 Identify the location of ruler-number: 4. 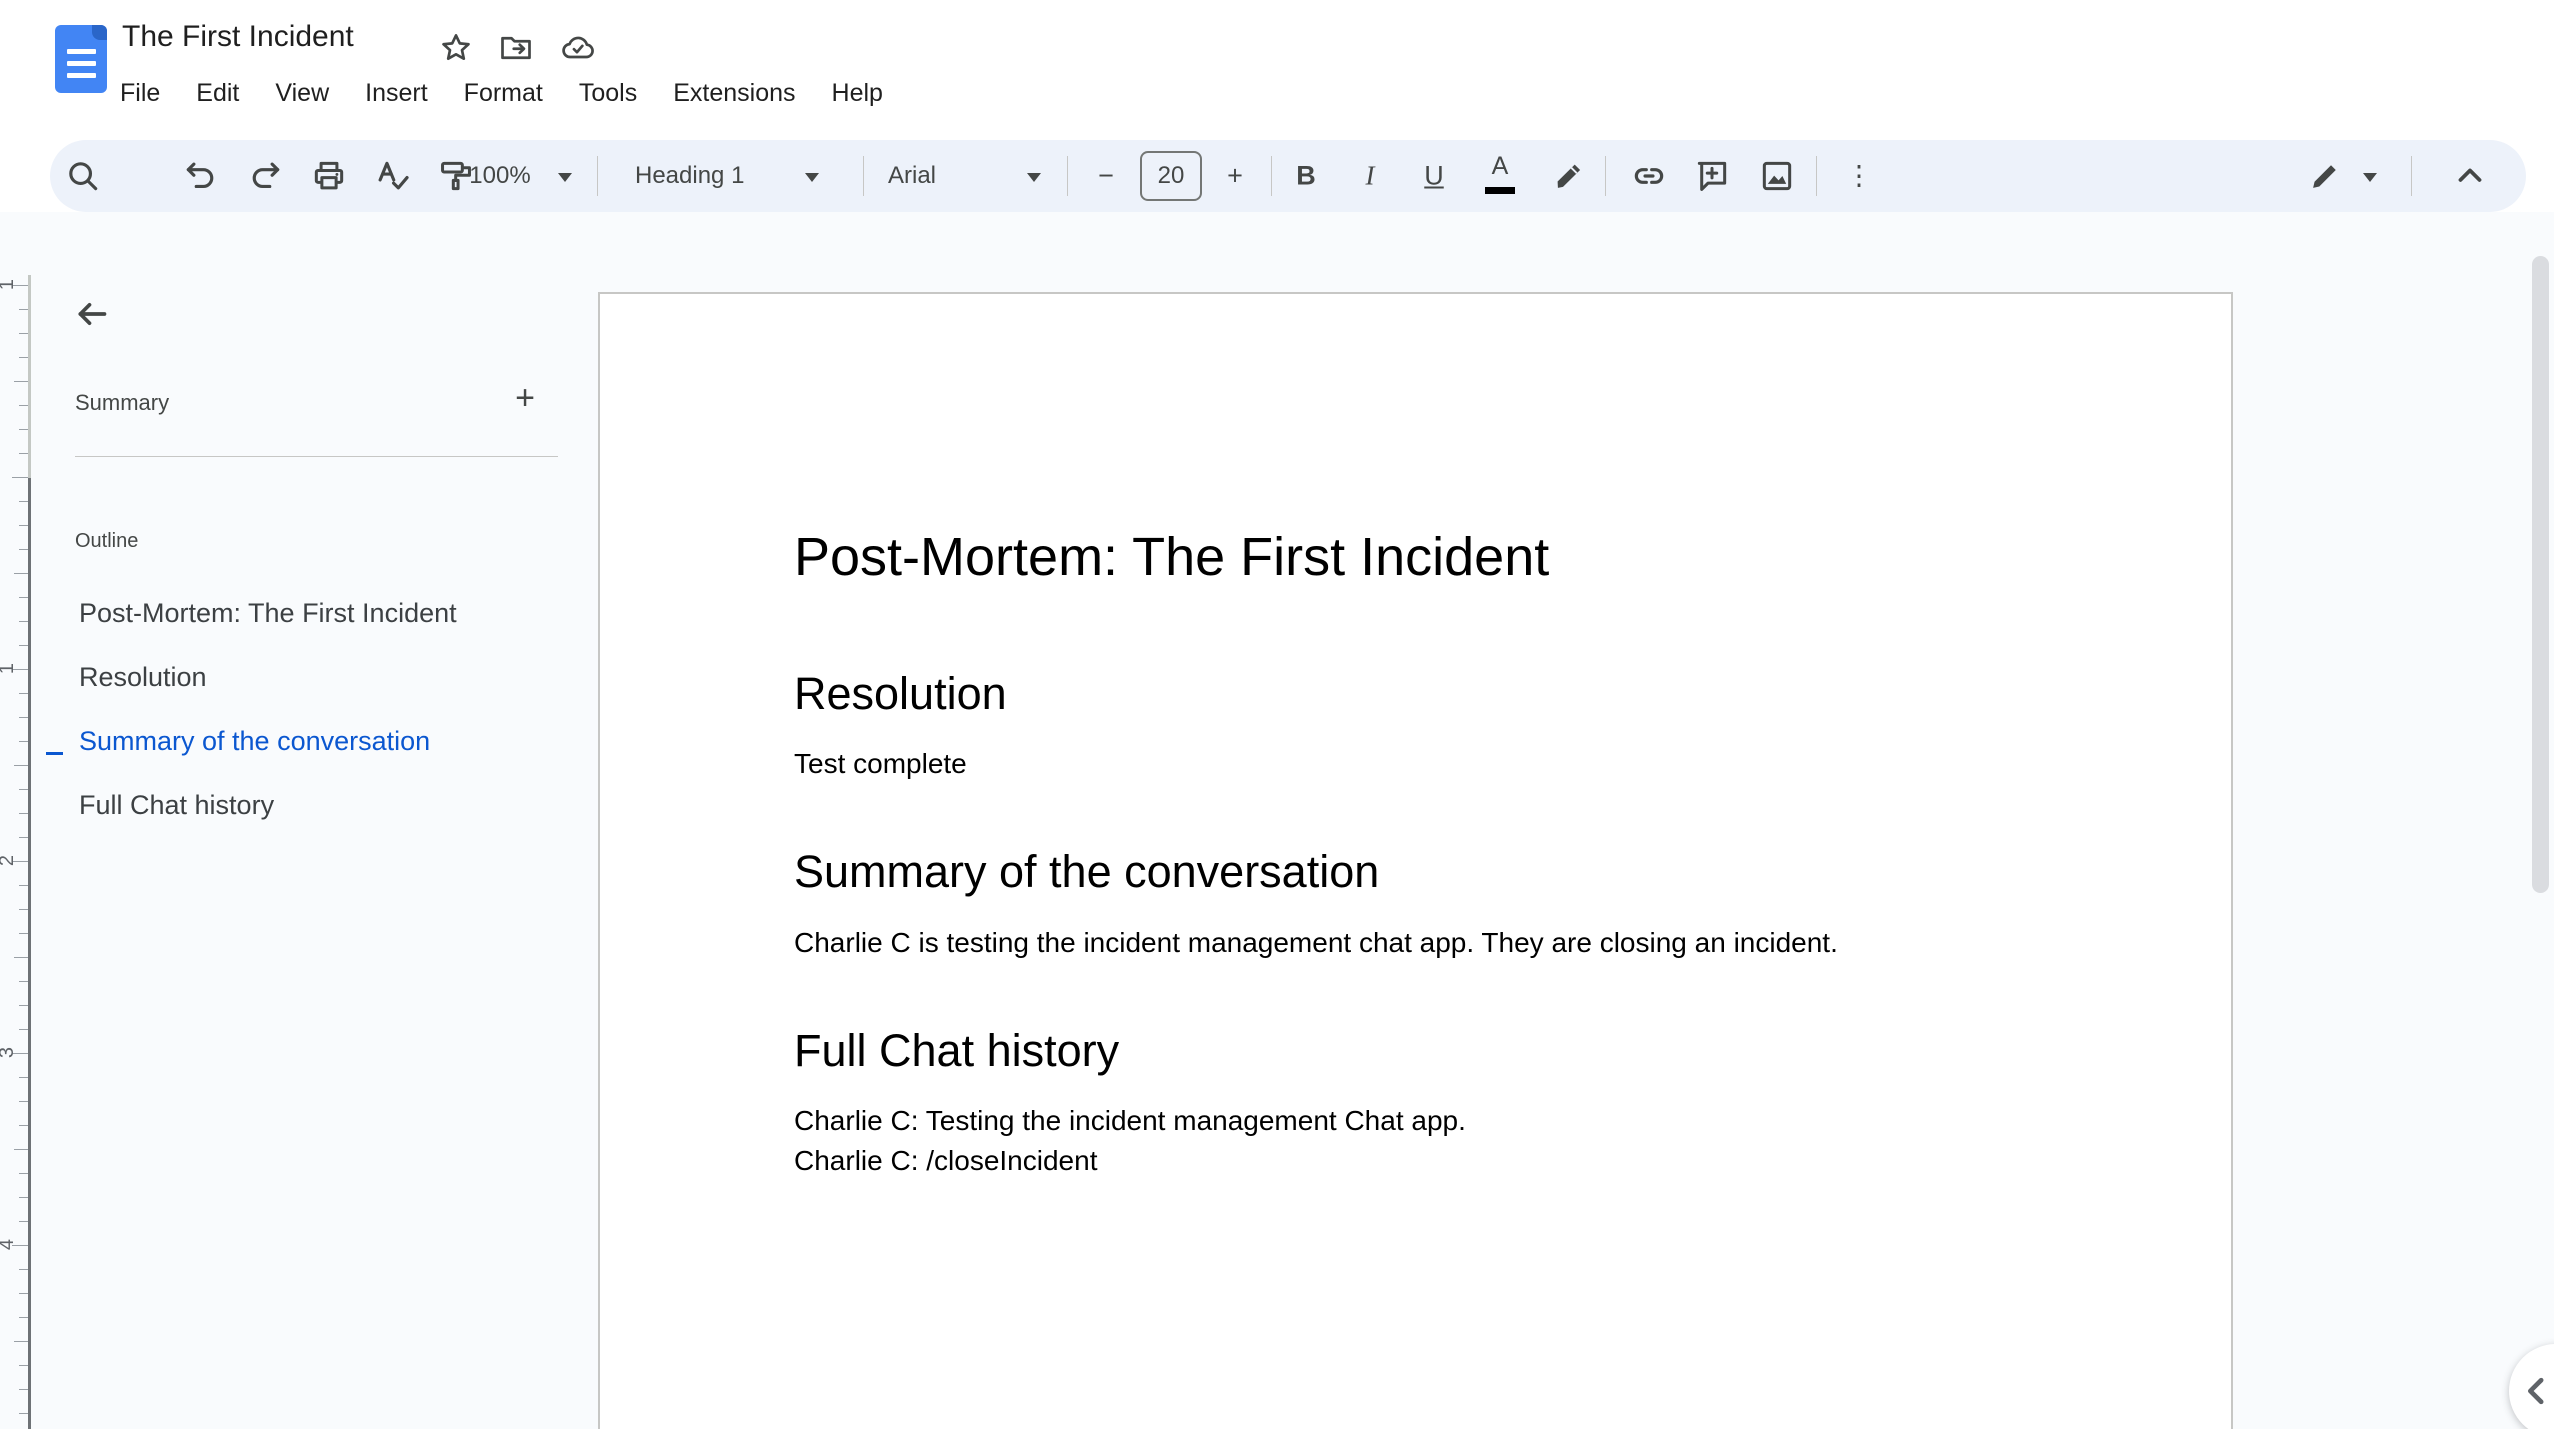
(9, 1244).